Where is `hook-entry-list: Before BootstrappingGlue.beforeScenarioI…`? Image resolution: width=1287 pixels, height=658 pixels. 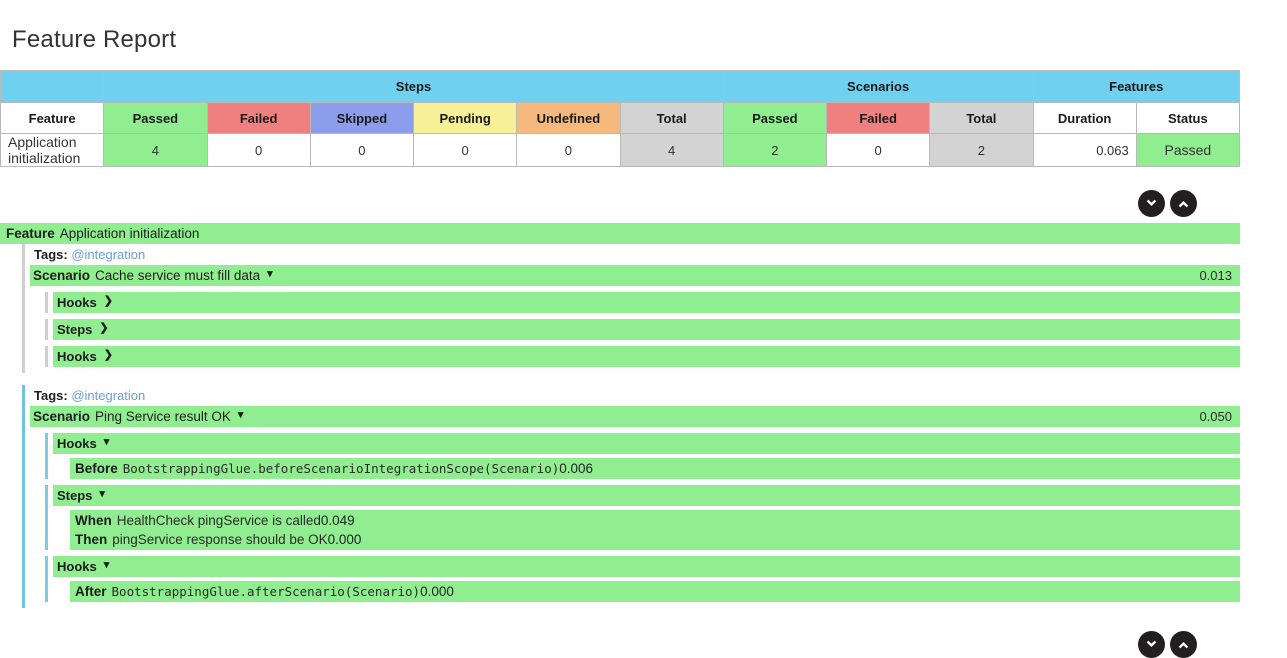
hook-entry-list: Before BootstrappingGlue.beforeScenarioI… is located at coordinates (655, 468).